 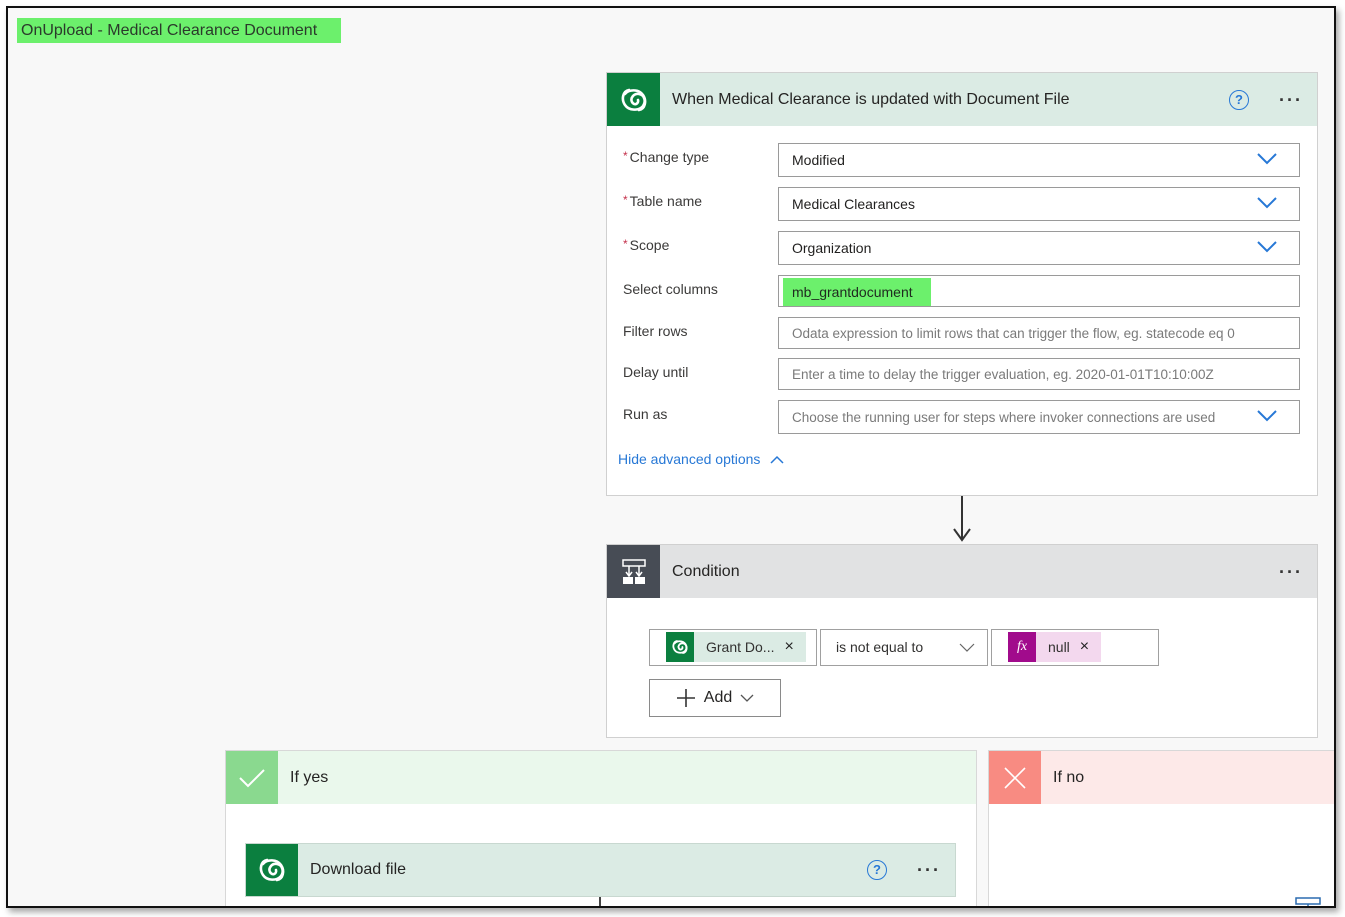 I want to click on if-no-branch: If no, so click(x=1161, y=828).